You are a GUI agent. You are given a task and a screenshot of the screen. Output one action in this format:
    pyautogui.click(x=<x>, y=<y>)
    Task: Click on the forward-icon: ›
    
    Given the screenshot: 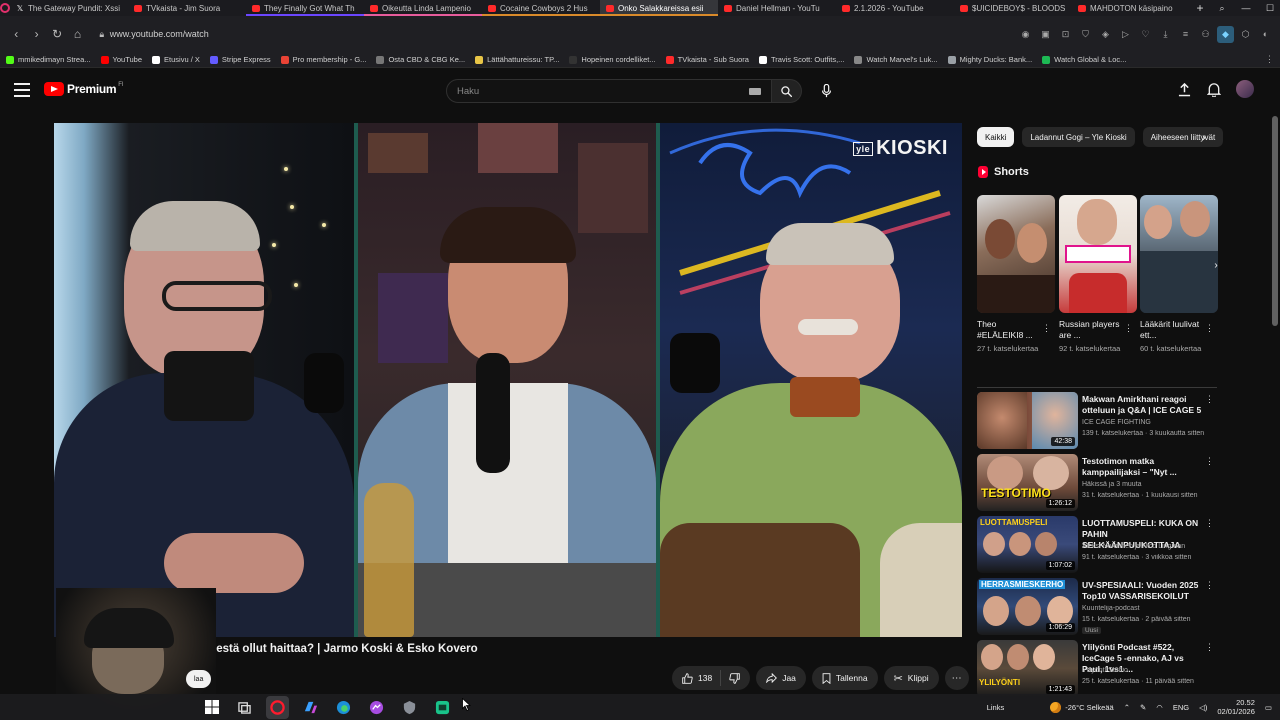 What is the action you would take?
    pyautogui.click(x=36, y=34)
    